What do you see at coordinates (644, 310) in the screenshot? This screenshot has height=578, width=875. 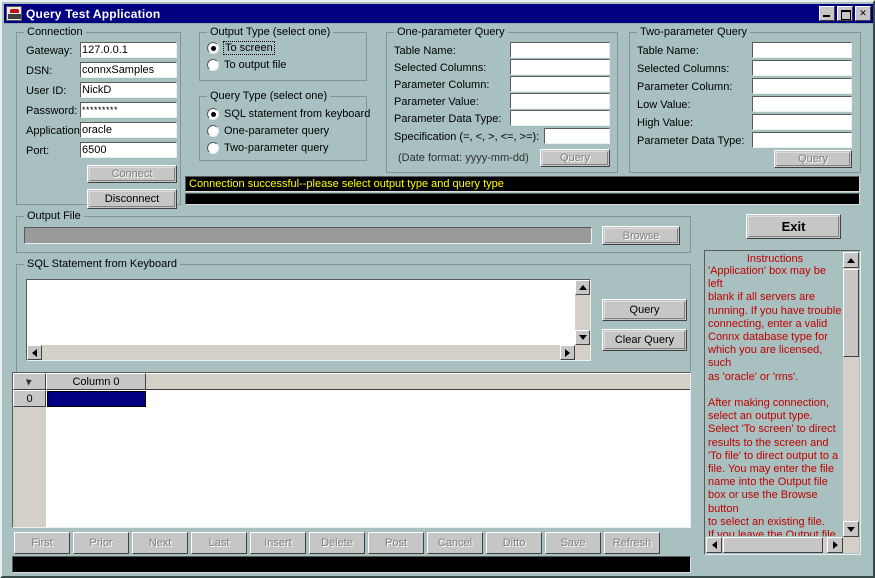 I see `sql-query-button: Query` at bounding box center [644, 310].